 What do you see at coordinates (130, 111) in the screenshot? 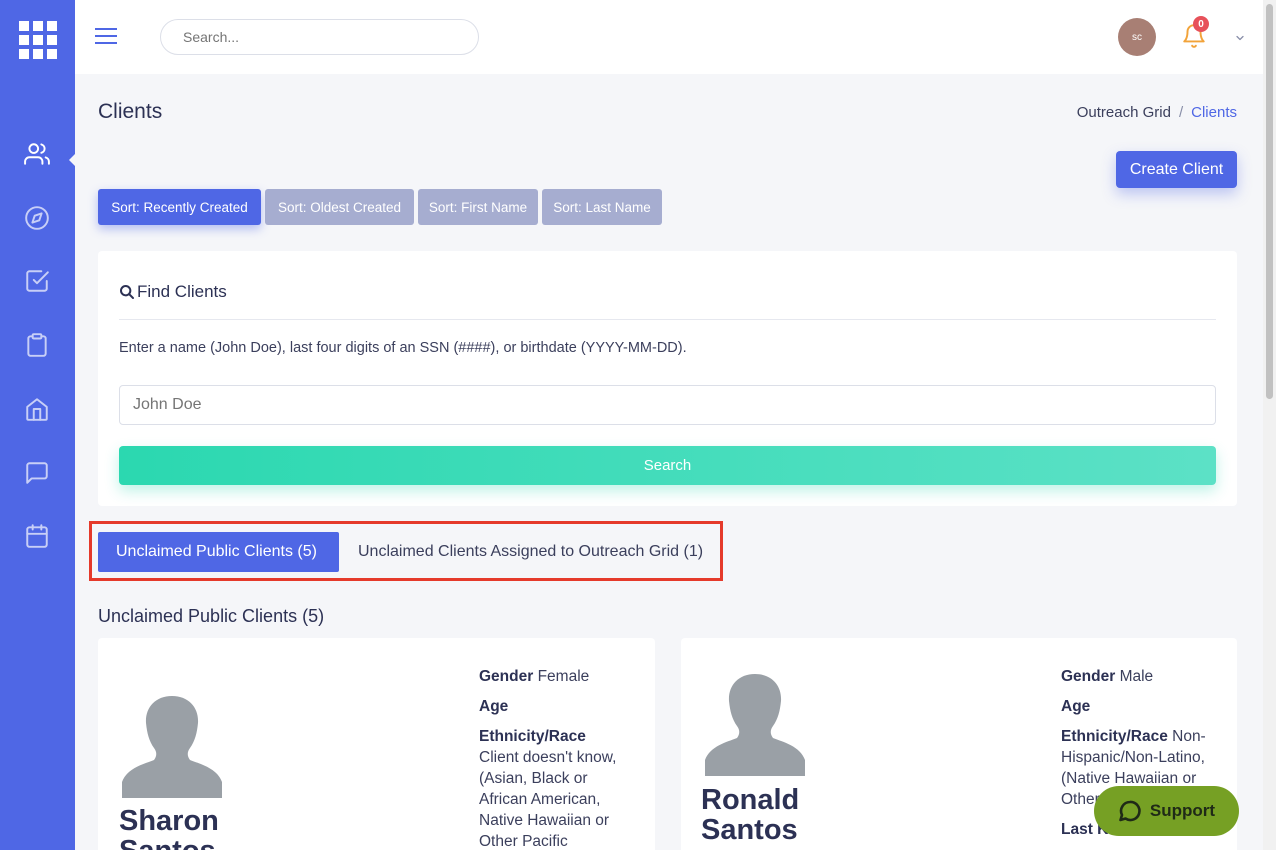
I see `page-title: Clients` at bounding box center [130, 111].